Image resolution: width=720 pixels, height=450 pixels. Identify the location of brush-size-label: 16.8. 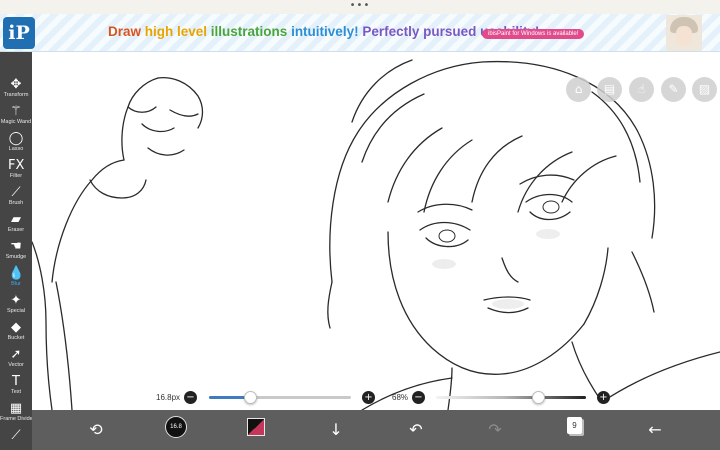
(176, 427).